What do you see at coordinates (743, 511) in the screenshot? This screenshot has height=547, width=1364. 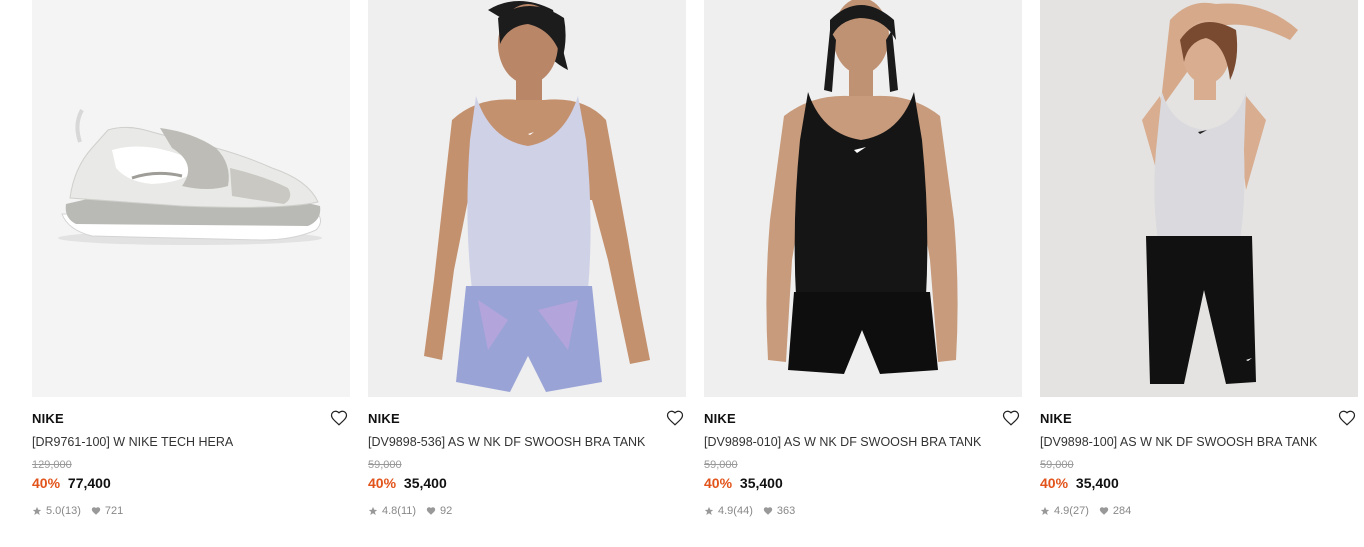 I see `review-count: (44)` at bounding box center [743, 511].